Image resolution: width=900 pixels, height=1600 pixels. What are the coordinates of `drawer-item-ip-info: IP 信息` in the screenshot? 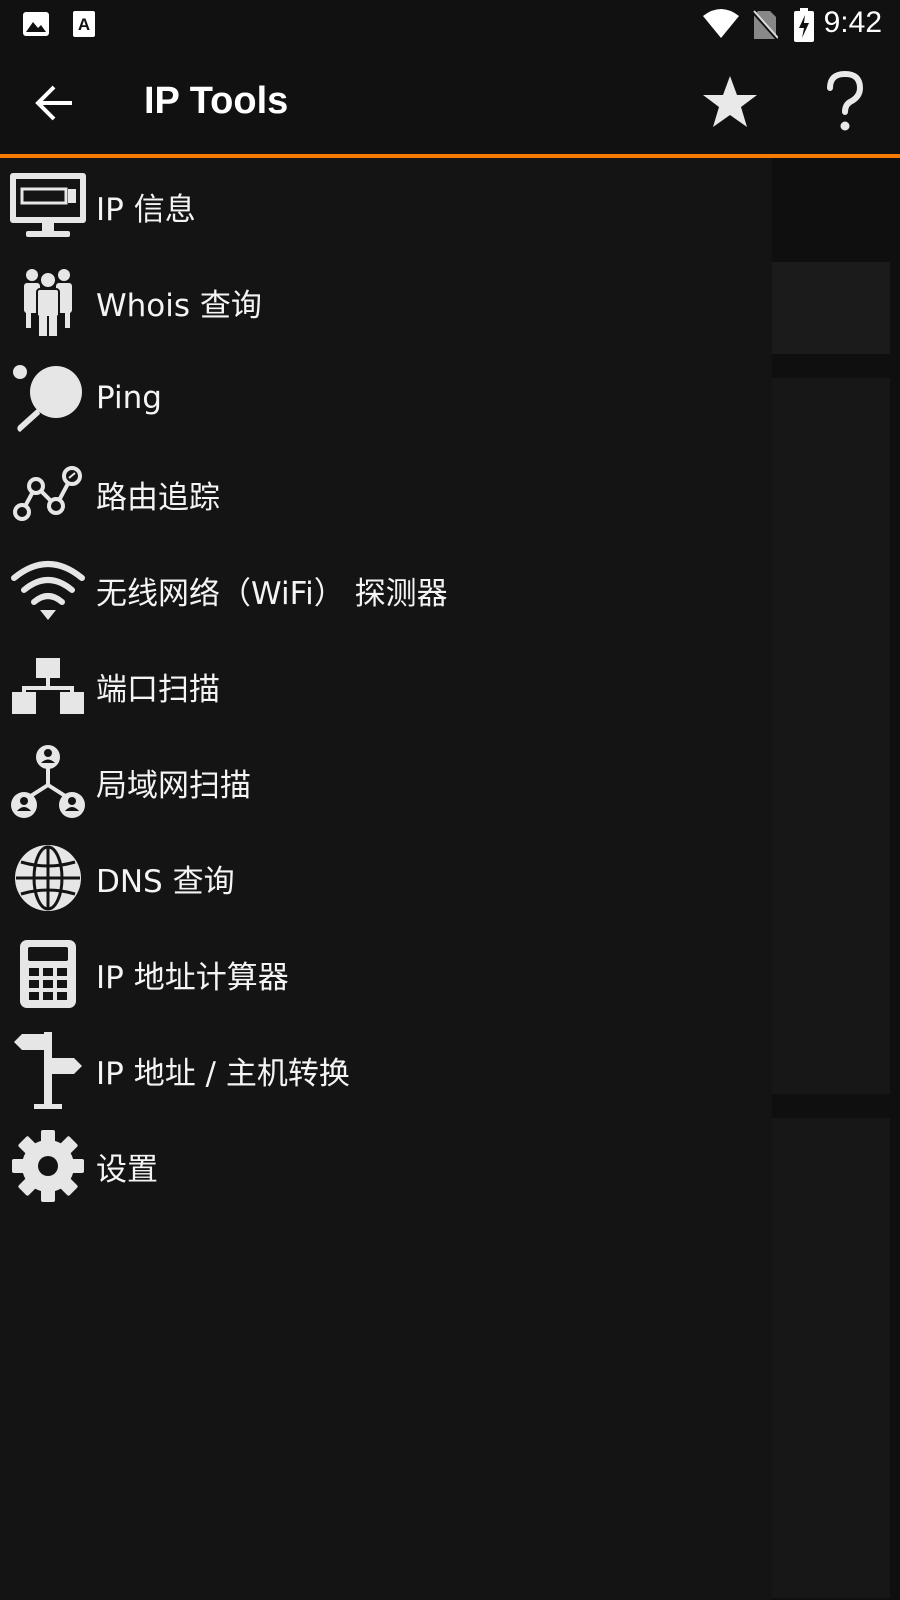 It's located at (386, 206).